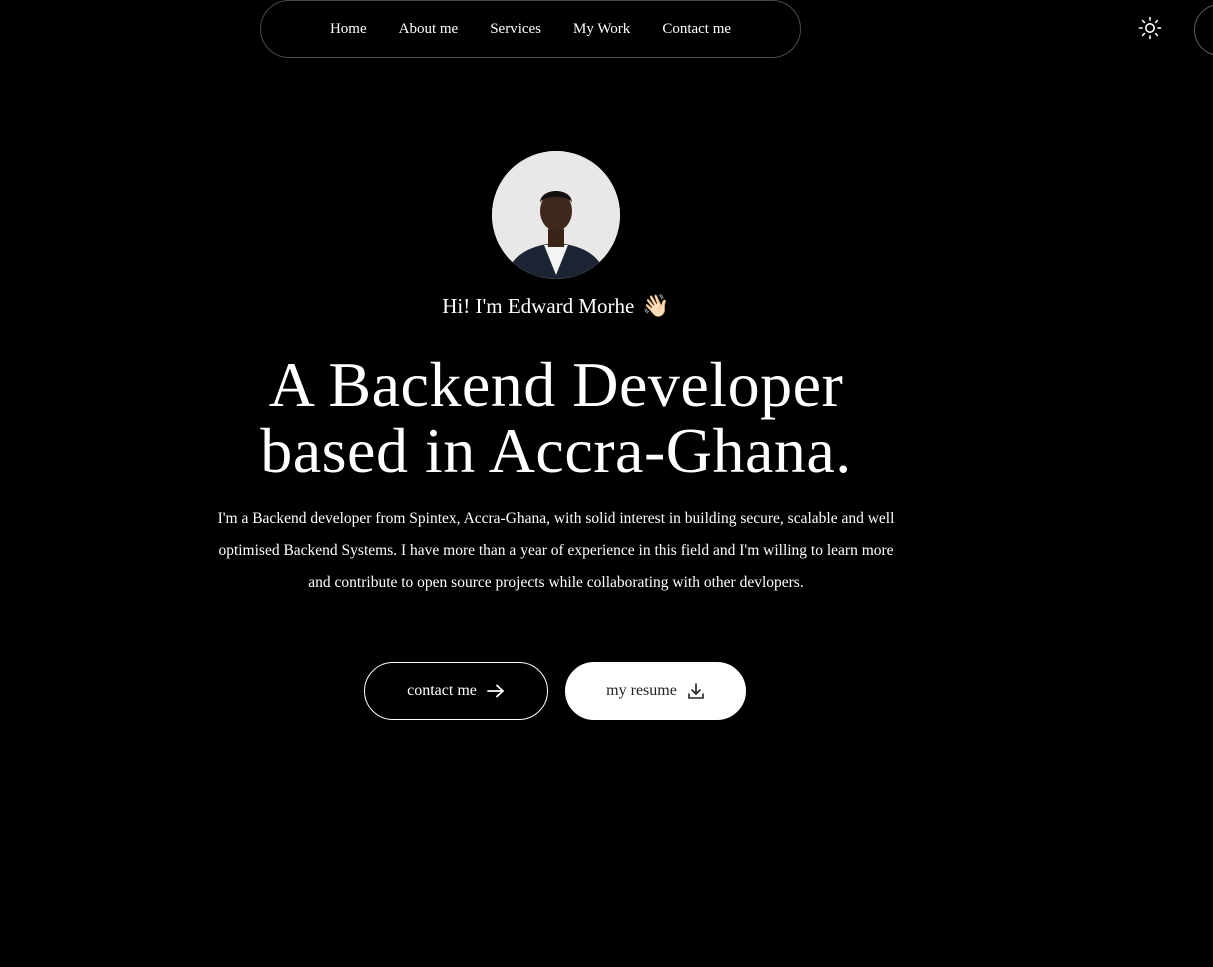 Image resolution: width=1213 pixels, height=967 pixels. Describe the element at coordinates (429, 29) in the screenshot. I see `nav-item-about: About me` at that location.